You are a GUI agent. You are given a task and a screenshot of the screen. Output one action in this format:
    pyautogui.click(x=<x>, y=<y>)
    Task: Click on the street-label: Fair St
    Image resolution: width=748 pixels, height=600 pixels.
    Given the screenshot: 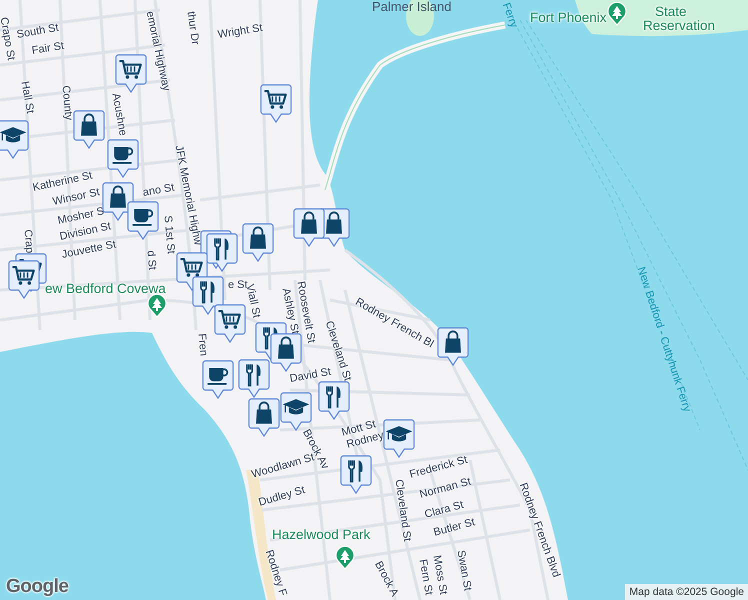 What is the action you would take?
    pyautogui.click(x=48, y=49)
    